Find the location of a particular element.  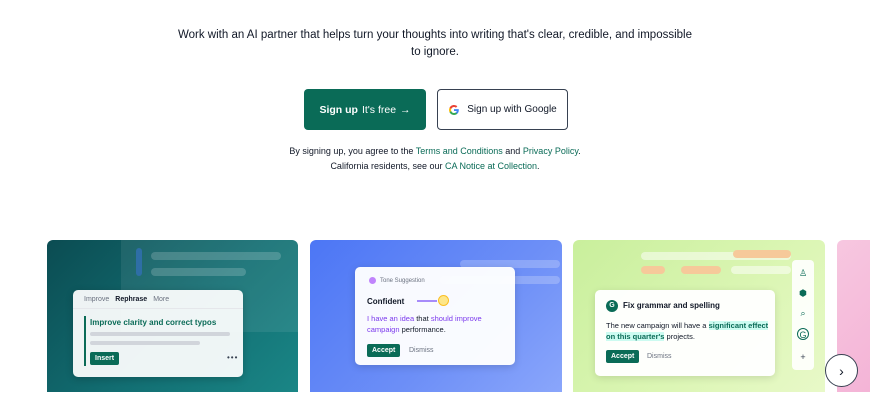

plus-icon: + is located at coordinates (803, 357).